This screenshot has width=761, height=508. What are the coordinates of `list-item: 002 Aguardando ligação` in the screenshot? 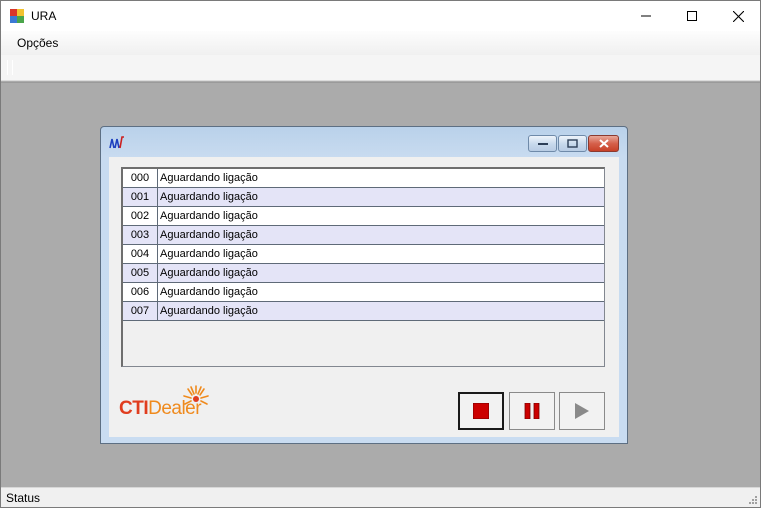 It's located at (363, 216).